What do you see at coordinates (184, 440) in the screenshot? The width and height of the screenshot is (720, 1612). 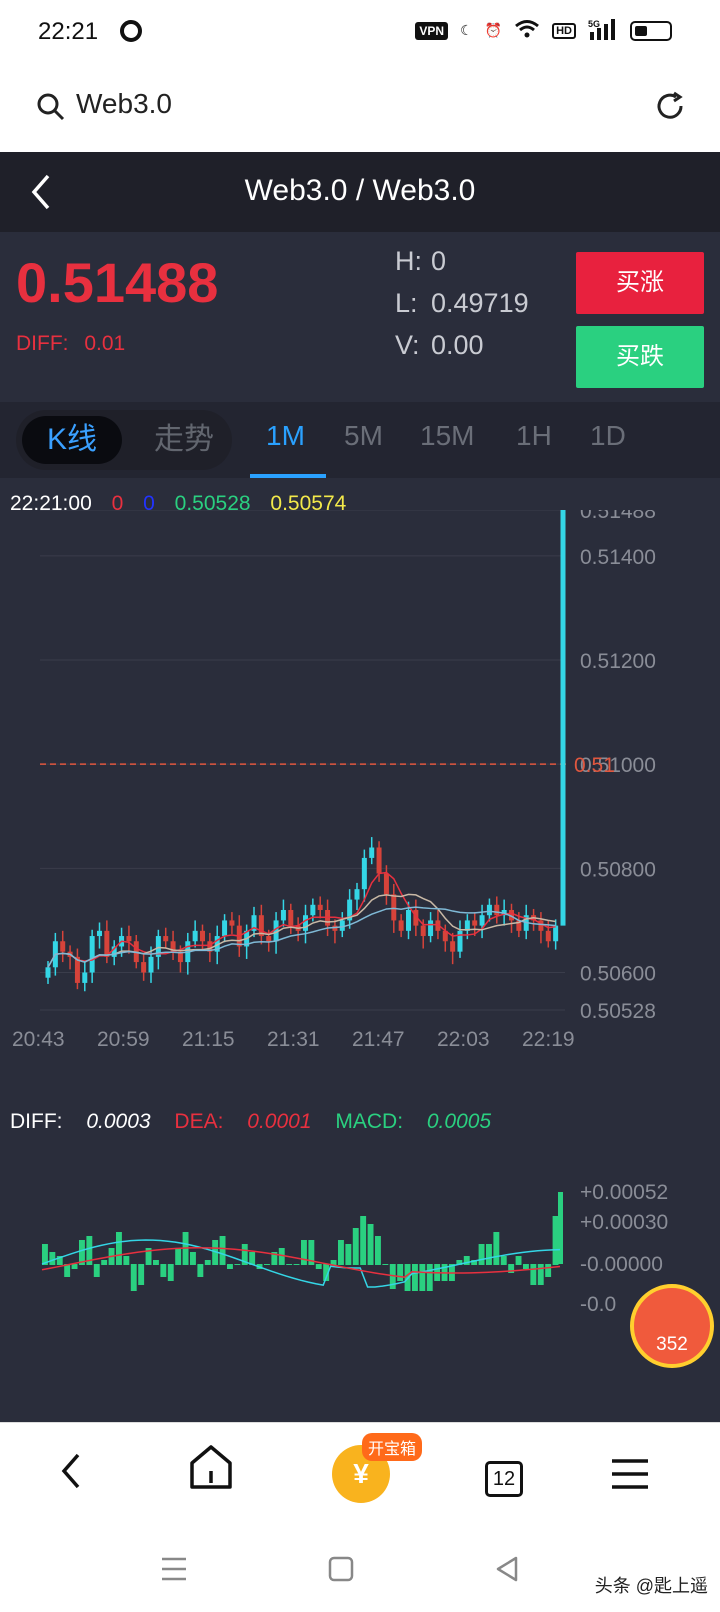 I see `tab-trend: 走势` at bounding box center [184, 440].